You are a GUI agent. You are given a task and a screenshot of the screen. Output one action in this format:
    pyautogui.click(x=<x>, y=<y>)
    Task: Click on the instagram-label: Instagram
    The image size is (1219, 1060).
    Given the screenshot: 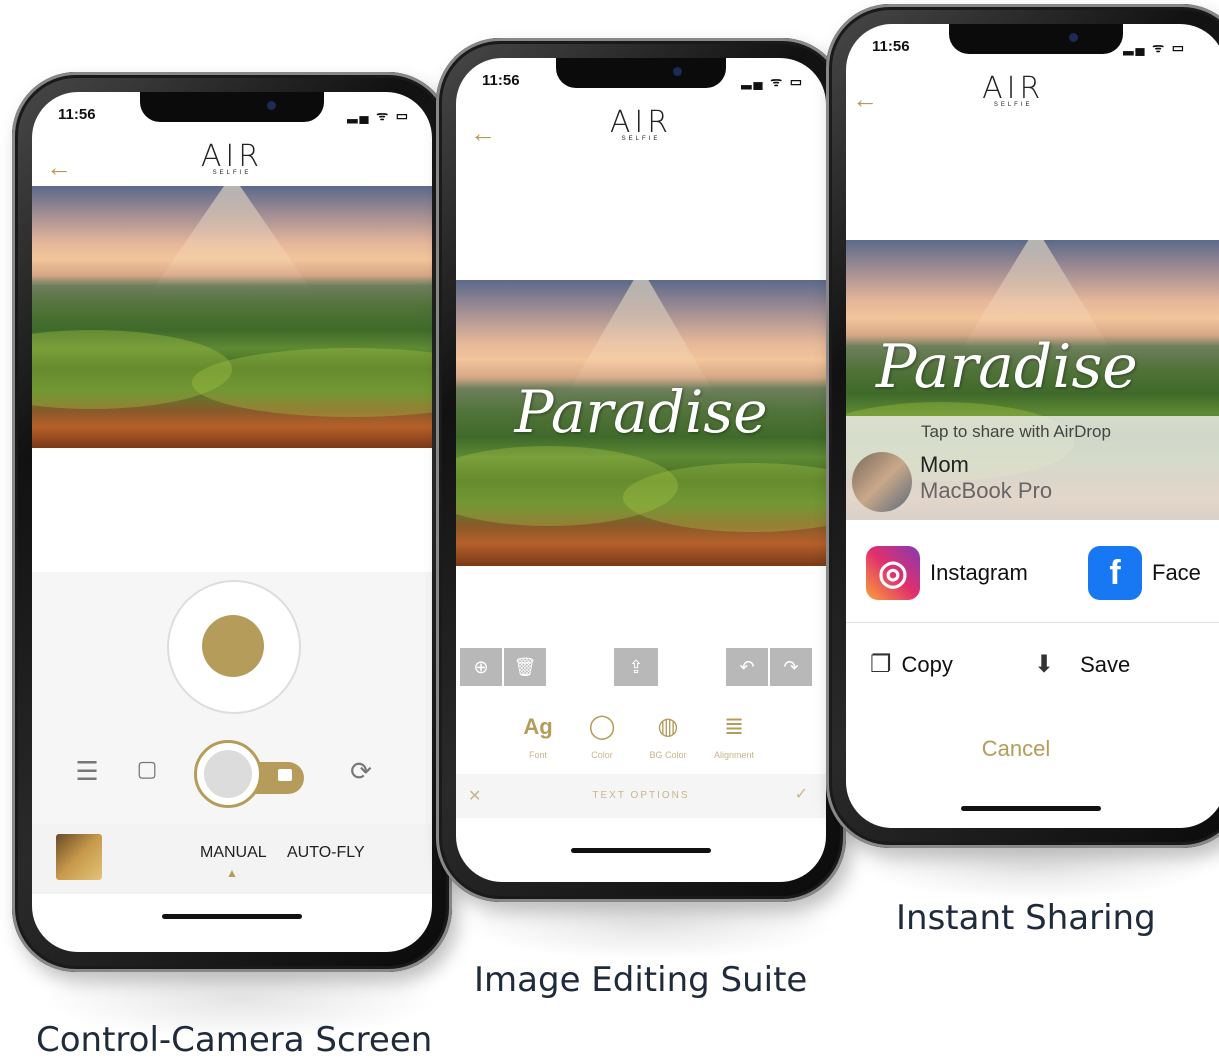 What is the action you would take?
    pyautogui.click(x=979, y=572)
    